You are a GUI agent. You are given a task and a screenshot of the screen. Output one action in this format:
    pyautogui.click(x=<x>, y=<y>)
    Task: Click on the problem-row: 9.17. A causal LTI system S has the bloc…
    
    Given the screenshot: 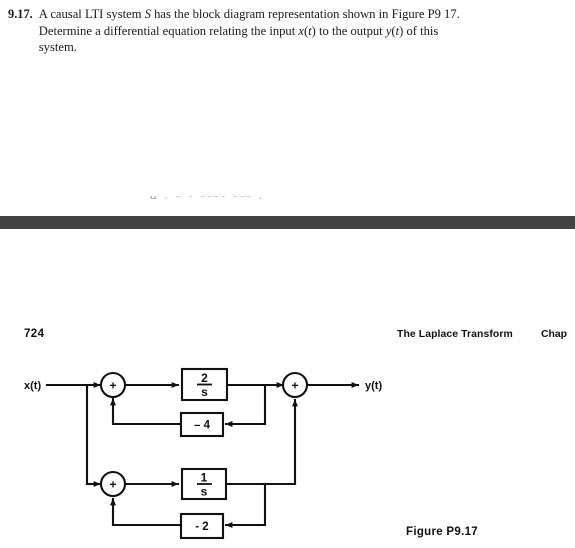 What is the action you would take?
    pyautogui.click(x=286, y=31)
    